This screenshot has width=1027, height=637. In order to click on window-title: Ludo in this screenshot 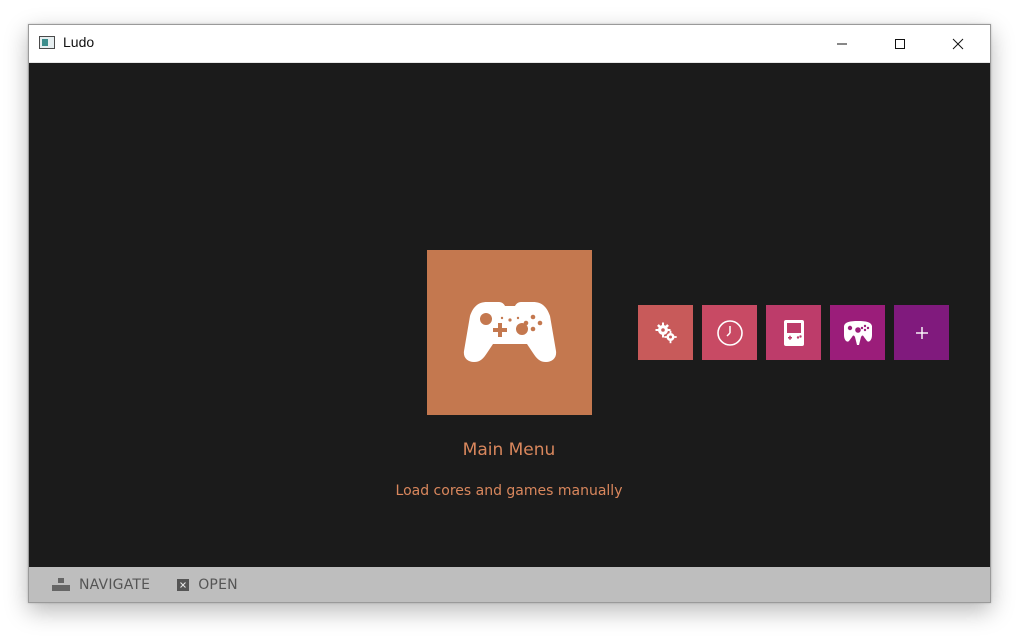, I will do `click(79, 42)`.